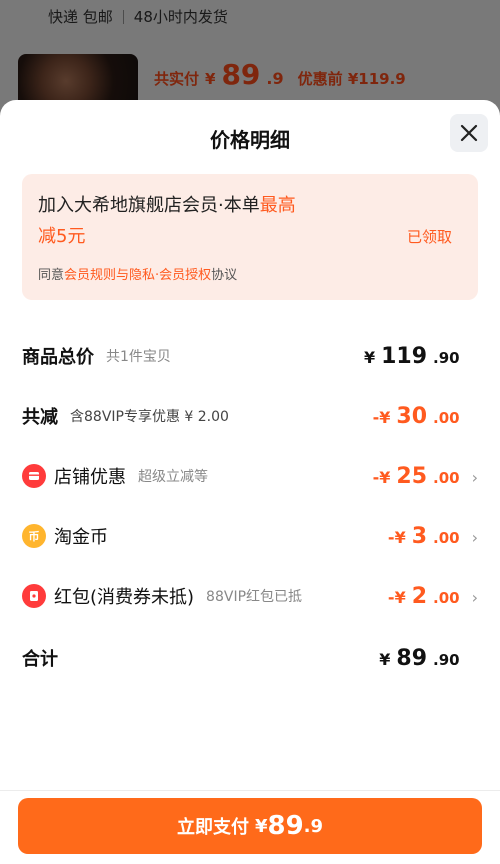 The width and height of the screenshot is (500, 864). I want to click on pay-button-dec: .9, so click(313, 826).